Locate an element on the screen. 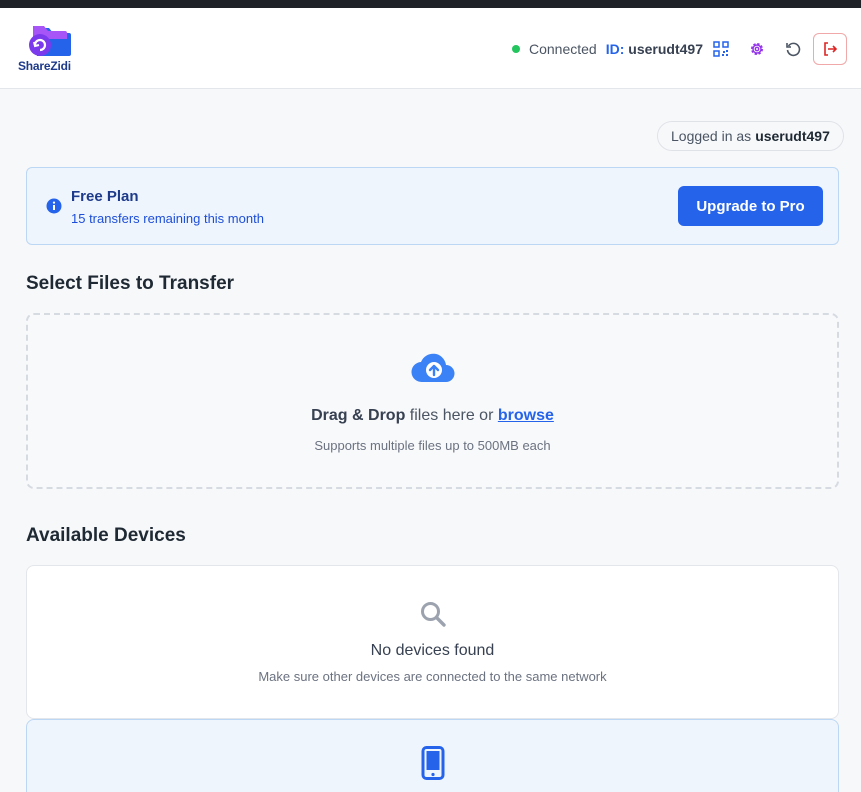 This screenshot has width=861, height=792. plan-subtitle: 15 transfers remaining this month is located at coordinates (167, 218).